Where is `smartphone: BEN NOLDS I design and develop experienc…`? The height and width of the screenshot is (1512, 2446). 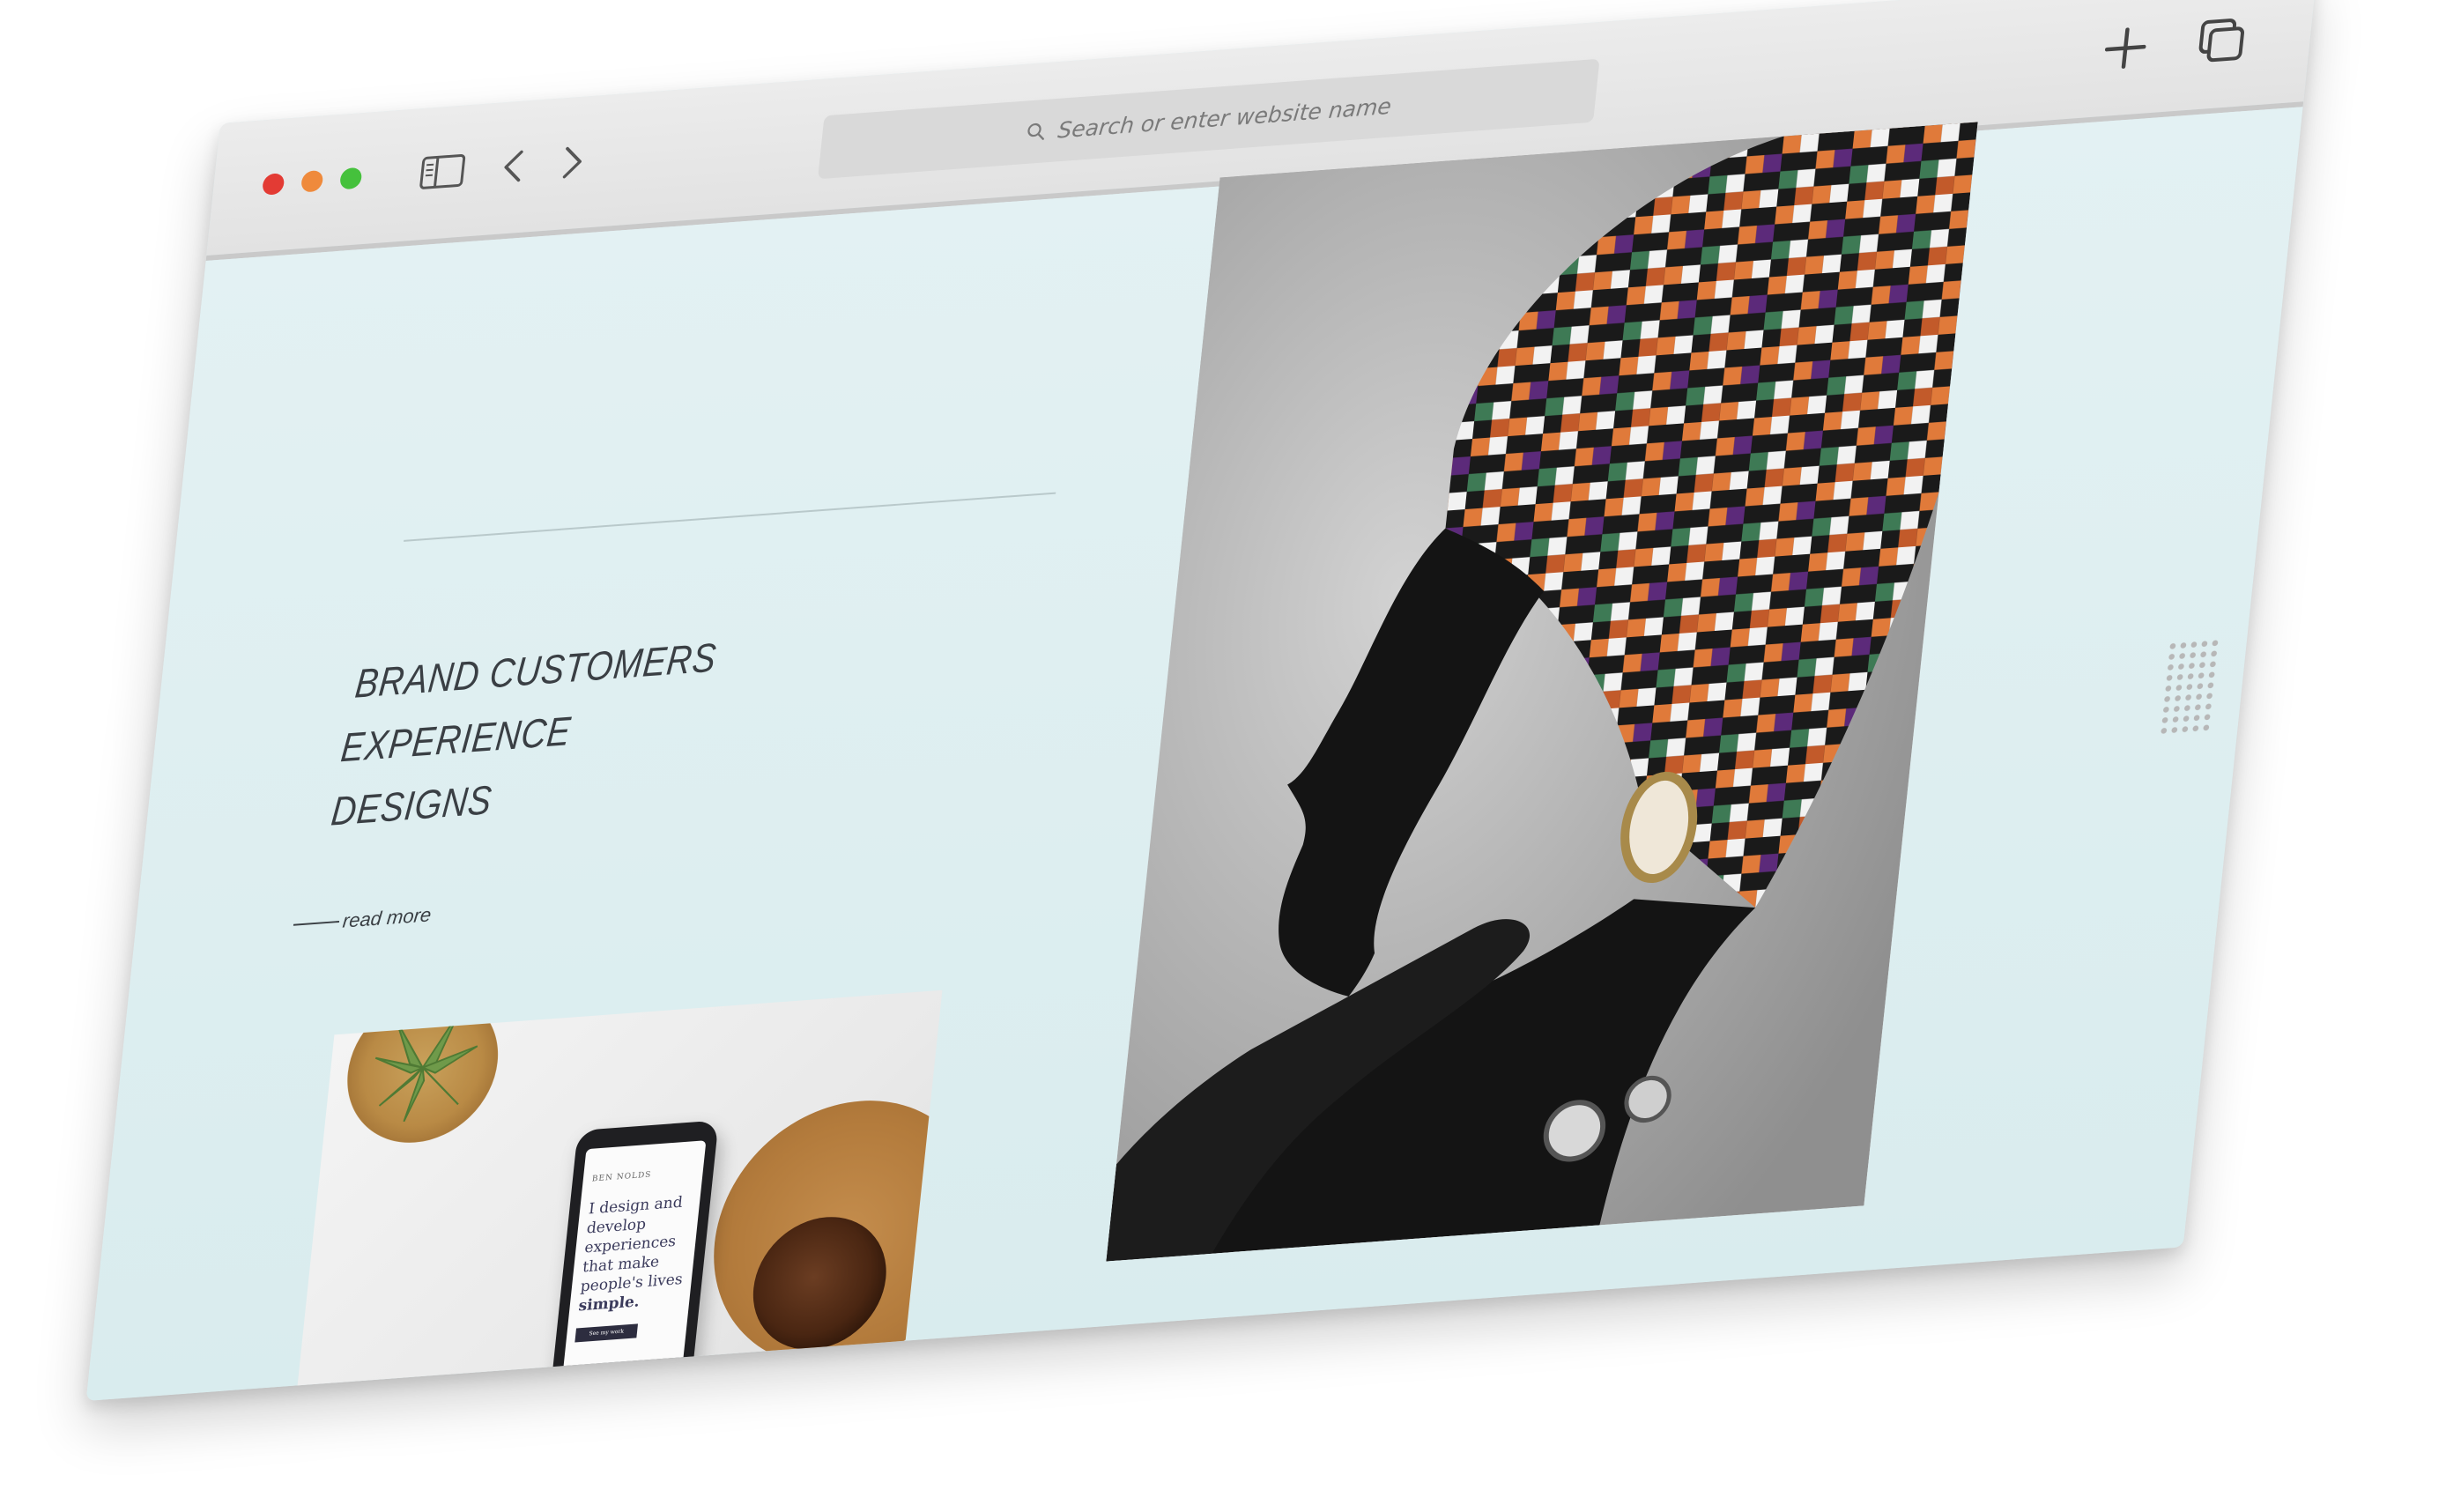
smartphone: BEN NOLDS I design and develop experienc… is located at coordinates (628, 1260).